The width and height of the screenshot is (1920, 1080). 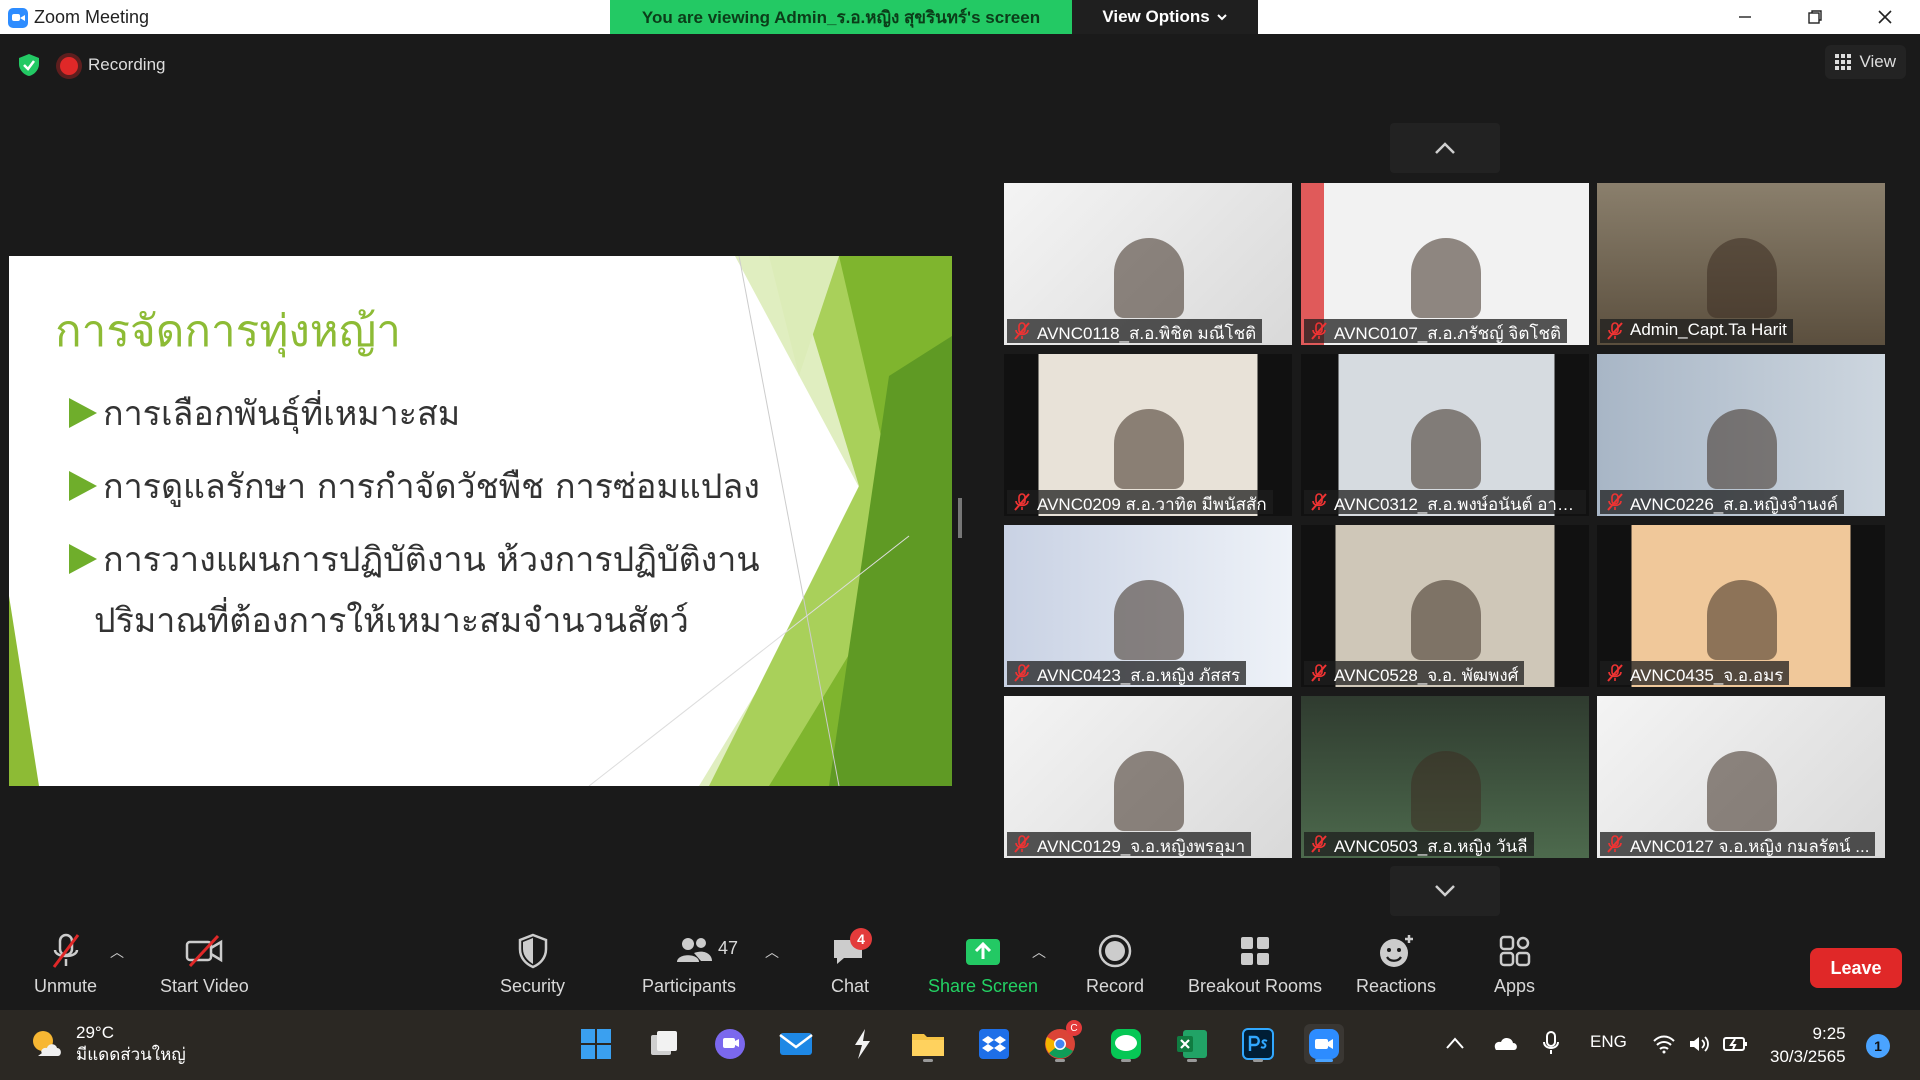 I want to click on participant-name-text: AVNC0209 ส.อ.วาทิต มีพนัสสัก, so click(x=1152, y=504).